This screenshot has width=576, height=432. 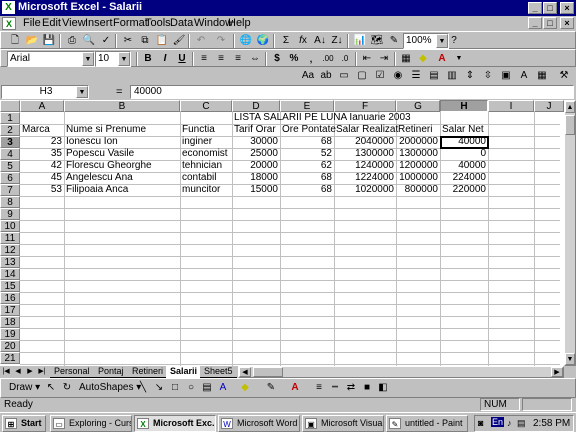 I want to click on menu-file: File, so click(x=32, y=23).